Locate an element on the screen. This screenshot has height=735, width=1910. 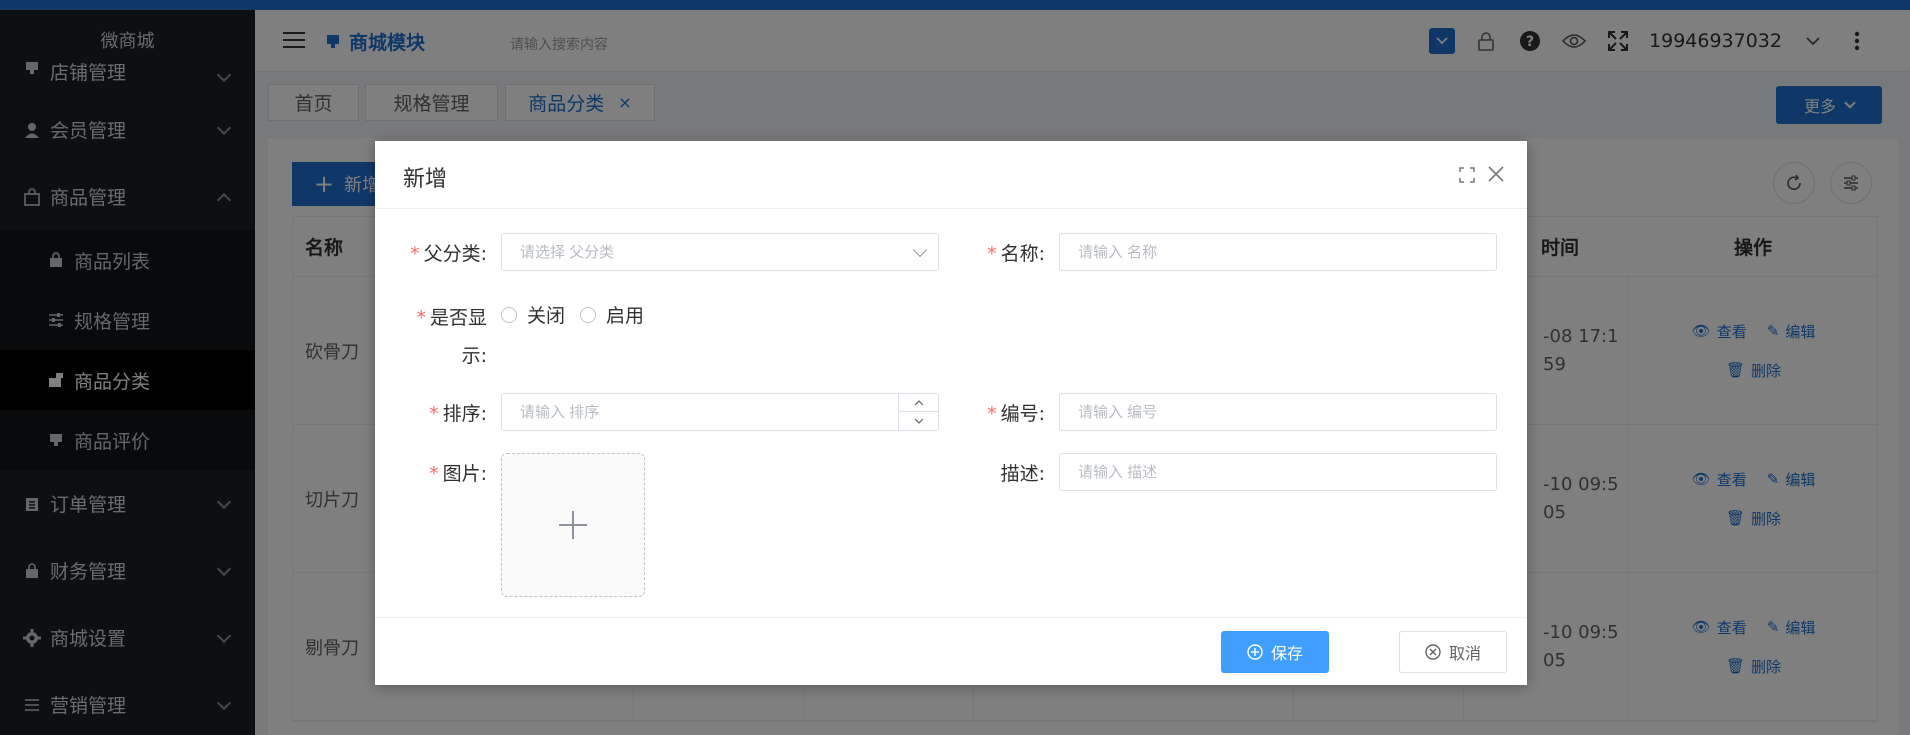
parent-category-label: * 父分类: is located at coordinates (431, 252).